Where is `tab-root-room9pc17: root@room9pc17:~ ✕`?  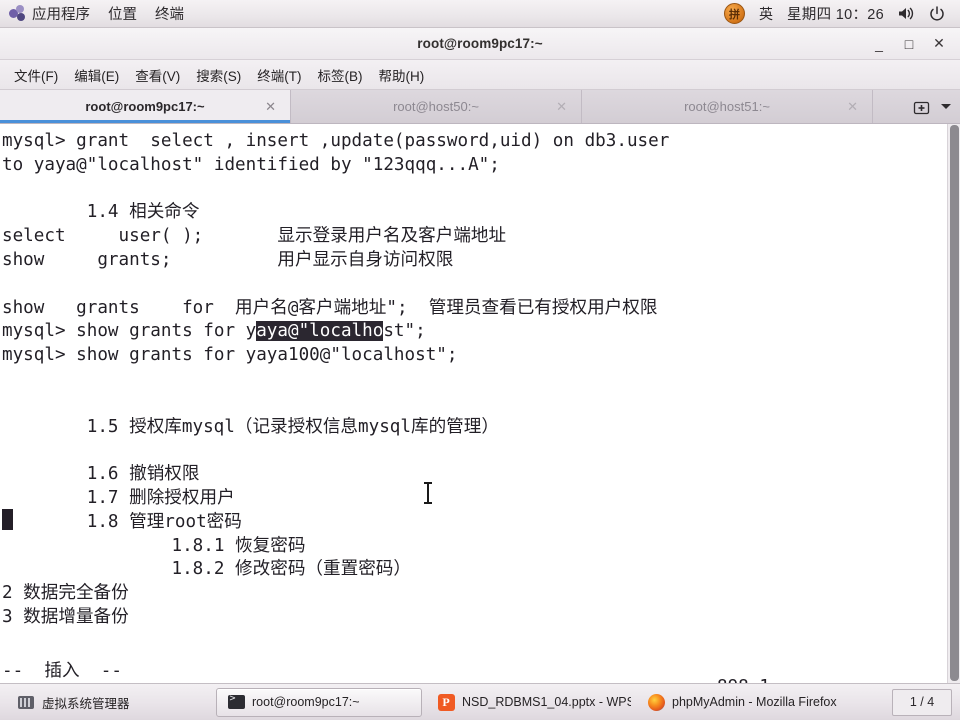 tab-root-room9pc17: root@room9pc17:~ ✕ is located at coordinates (145, 106).